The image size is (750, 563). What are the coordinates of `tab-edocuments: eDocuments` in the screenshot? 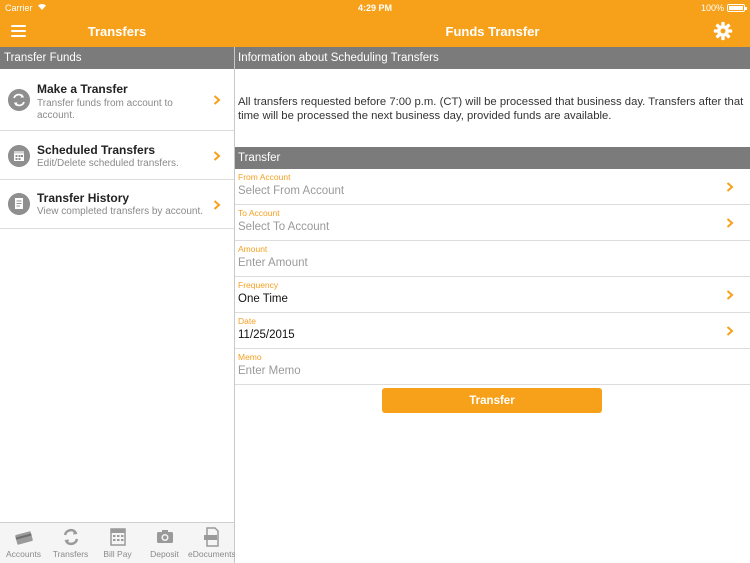 It's located at (212, 543).